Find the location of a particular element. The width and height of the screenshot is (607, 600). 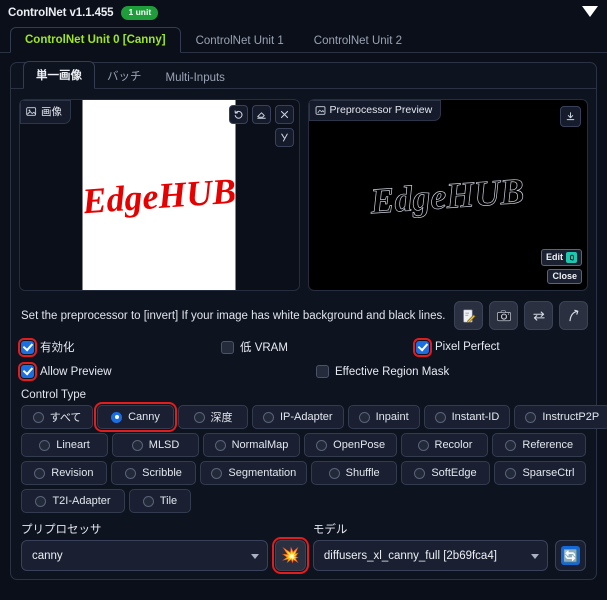

options-row-1: 有効化 低 VRAM Pixel Perfect is located at coordinates (303, 347).